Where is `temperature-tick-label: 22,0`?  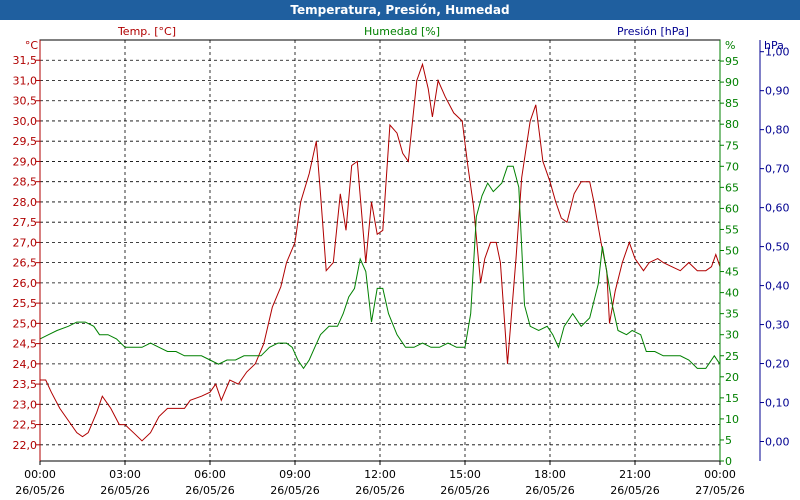
temperature-tick-label: 22,0 is located at coordinates (25, 445).